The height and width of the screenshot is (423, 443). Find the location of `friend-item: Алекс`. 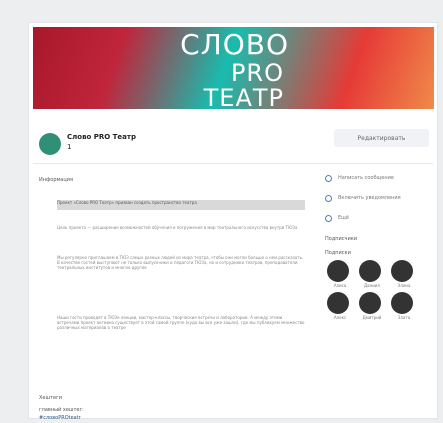

friend-item: Алекс is located at coordinates (340, 306).